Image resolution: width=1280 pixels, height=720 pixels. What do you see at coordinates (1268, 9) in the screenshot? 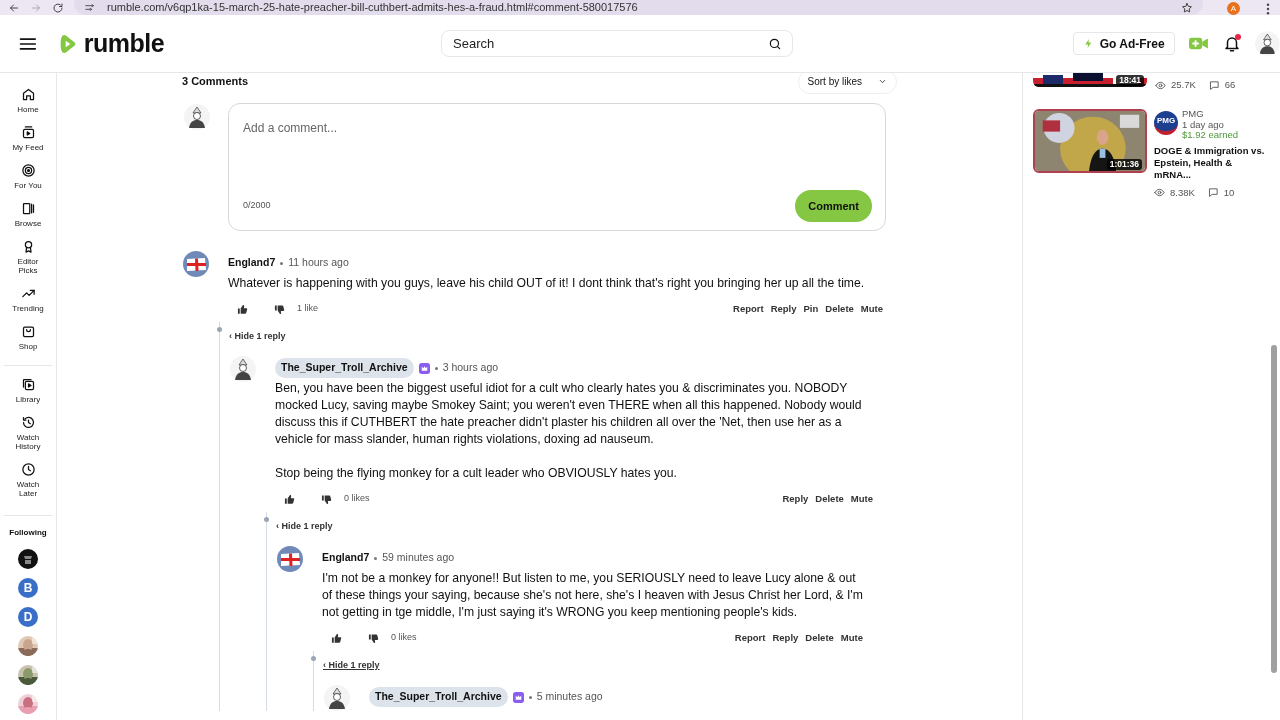
I see `more-icon` at bounding box center [1268, 9].